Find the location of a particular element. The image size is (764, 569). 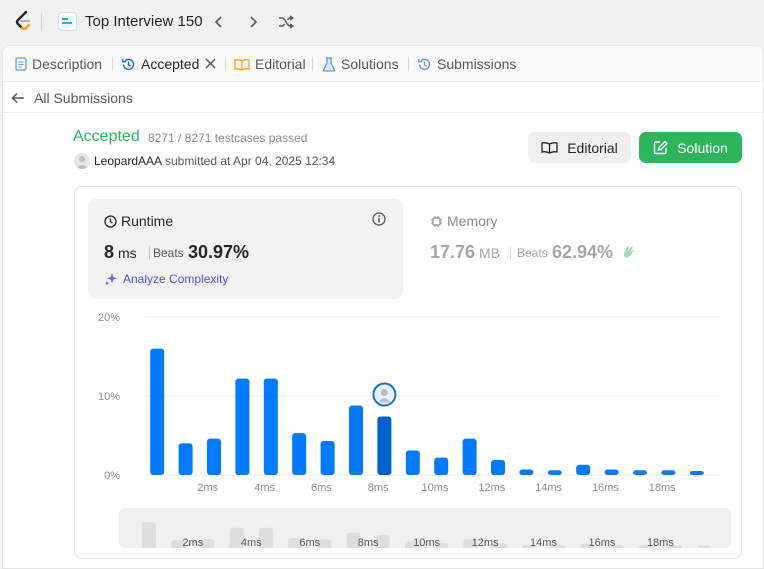

x-tick-label: 4ms is located at coordinates (264, 488).